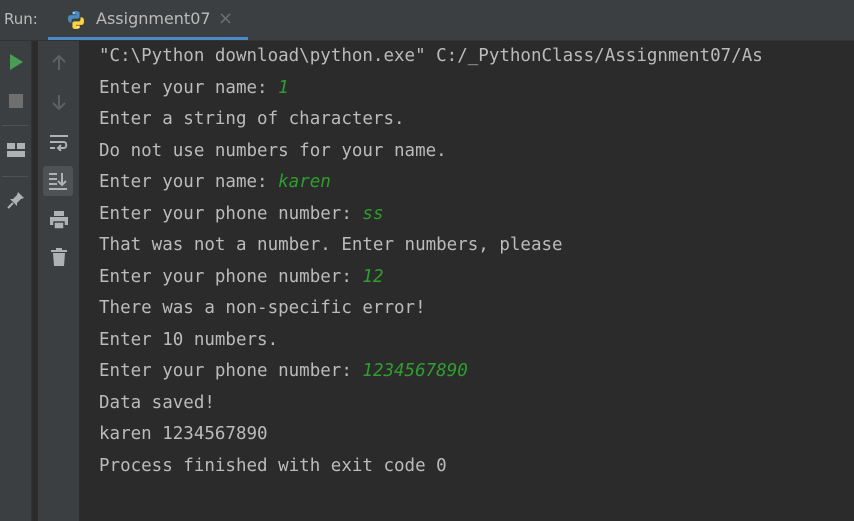 This screenshot has height=521, width=854. What do you see at coordinates (373, 277) in the screenshot?
I see `user-input: 12` at bounding box center [373, 277].